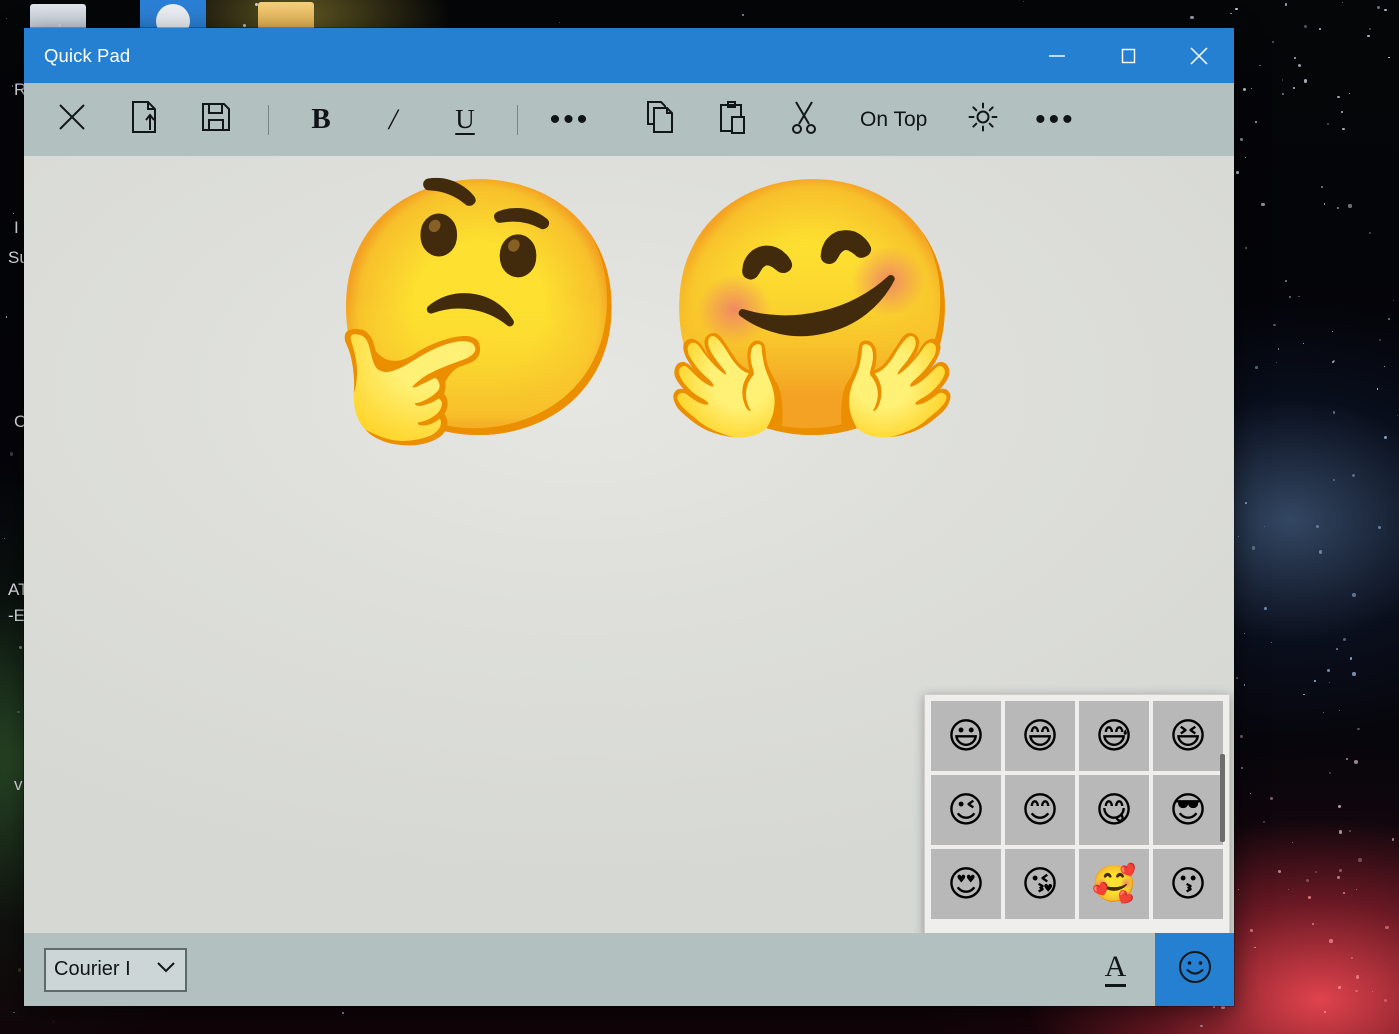  What do you see at coordinates (966, 884) in the screenshot?
I see `emoji-smiling-face-heart-eyes: 😍` at bounding box center [966, 884].